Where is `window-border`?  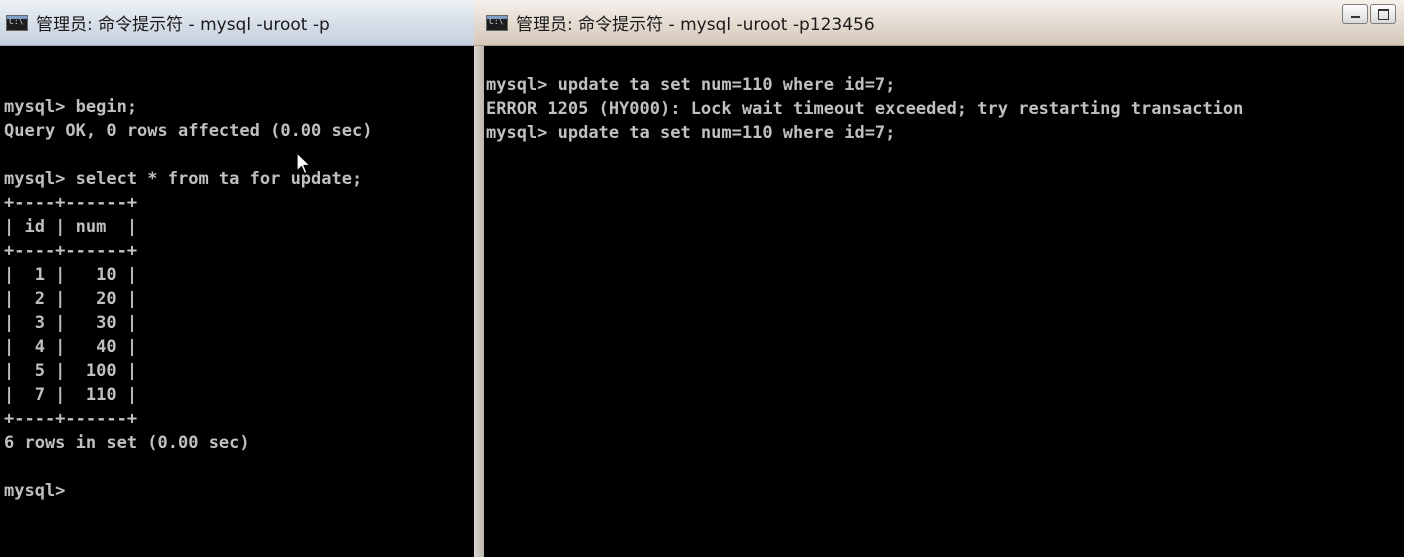
window-border is located at coordinates (479, 301).